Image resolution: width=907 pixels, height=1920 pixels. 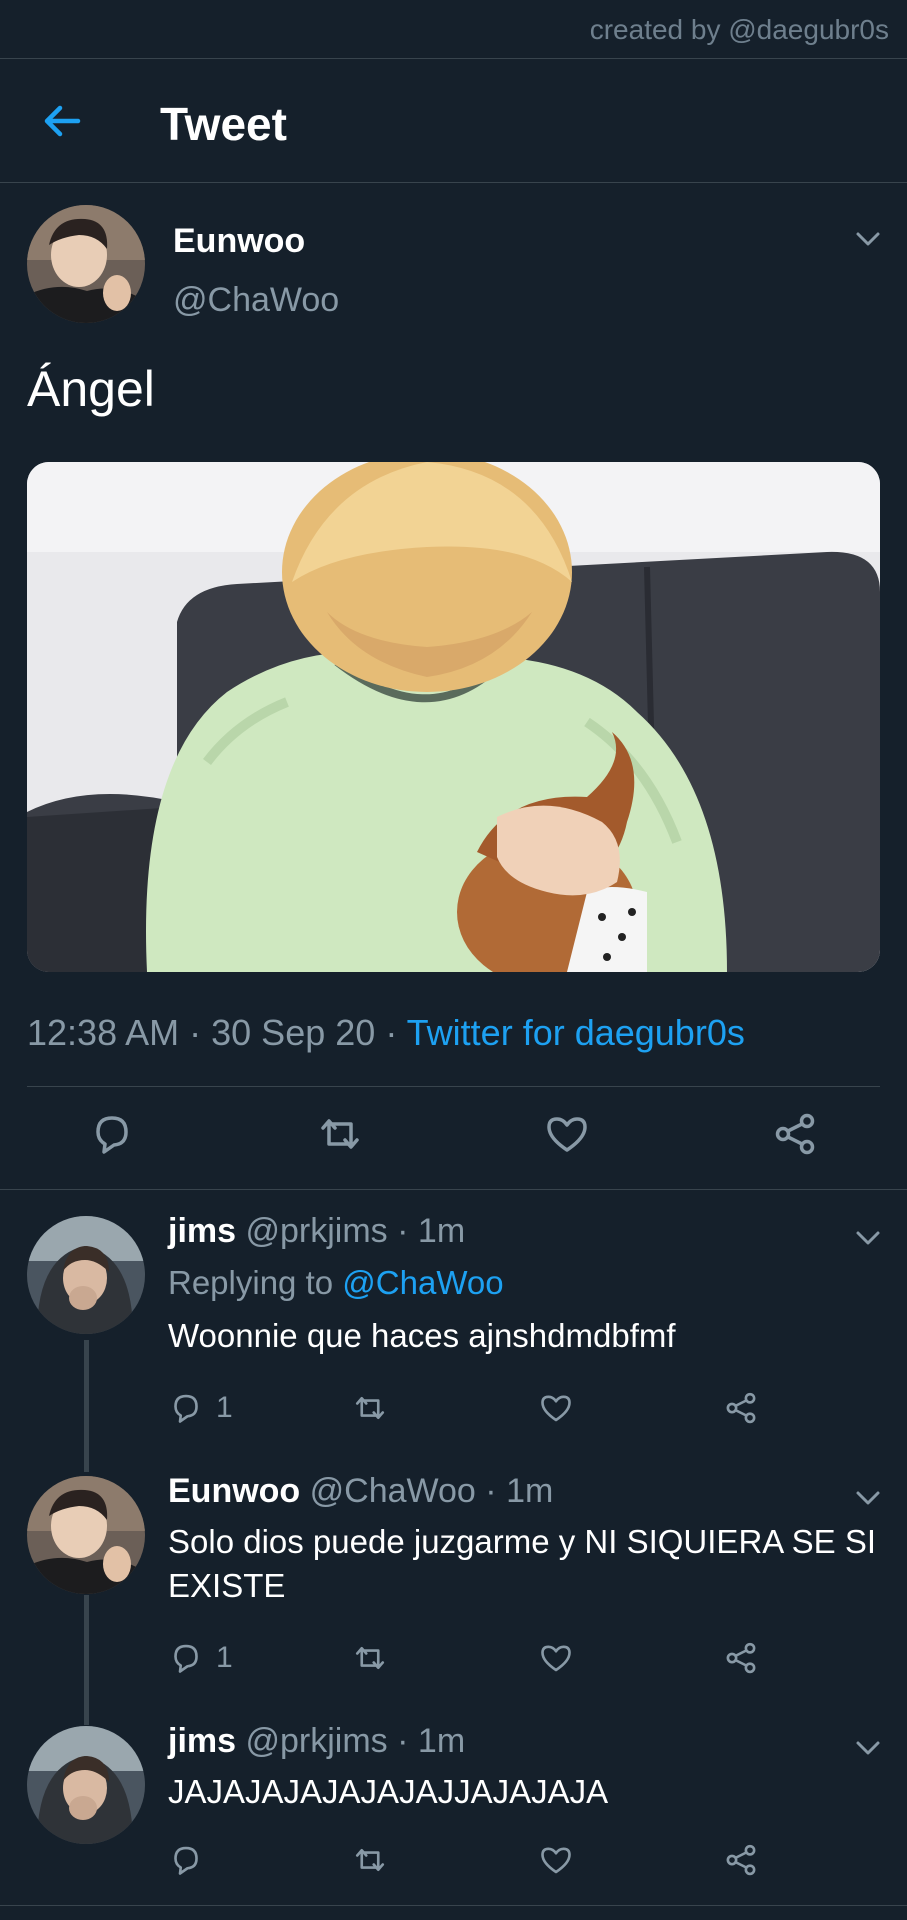 What do you see at coordinates (498, 1860) in the screenshot?
I see `reply-actions` at bounding box center [498, 1860].